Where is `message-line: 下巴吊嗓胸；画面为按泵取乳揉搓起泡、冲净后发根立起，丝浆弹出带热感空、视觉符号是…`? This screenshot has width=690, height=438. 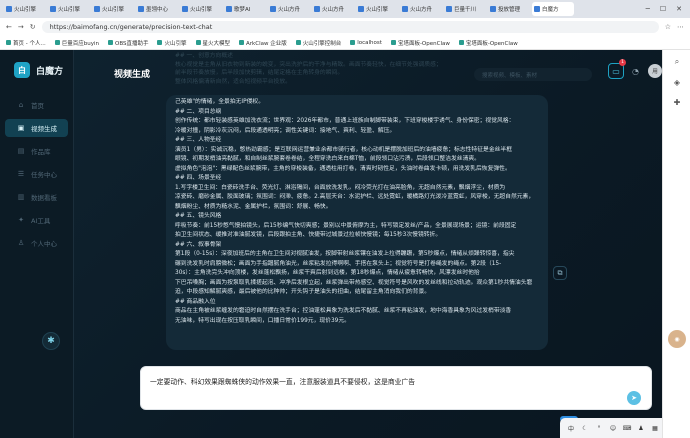 message-line: 下巴吊嗓胸；画面为按泵取乳揉搓起泡、冲净后发根立起，丝浆弹出带热感空、视觉符号是… is located at coordinates (354, 282).